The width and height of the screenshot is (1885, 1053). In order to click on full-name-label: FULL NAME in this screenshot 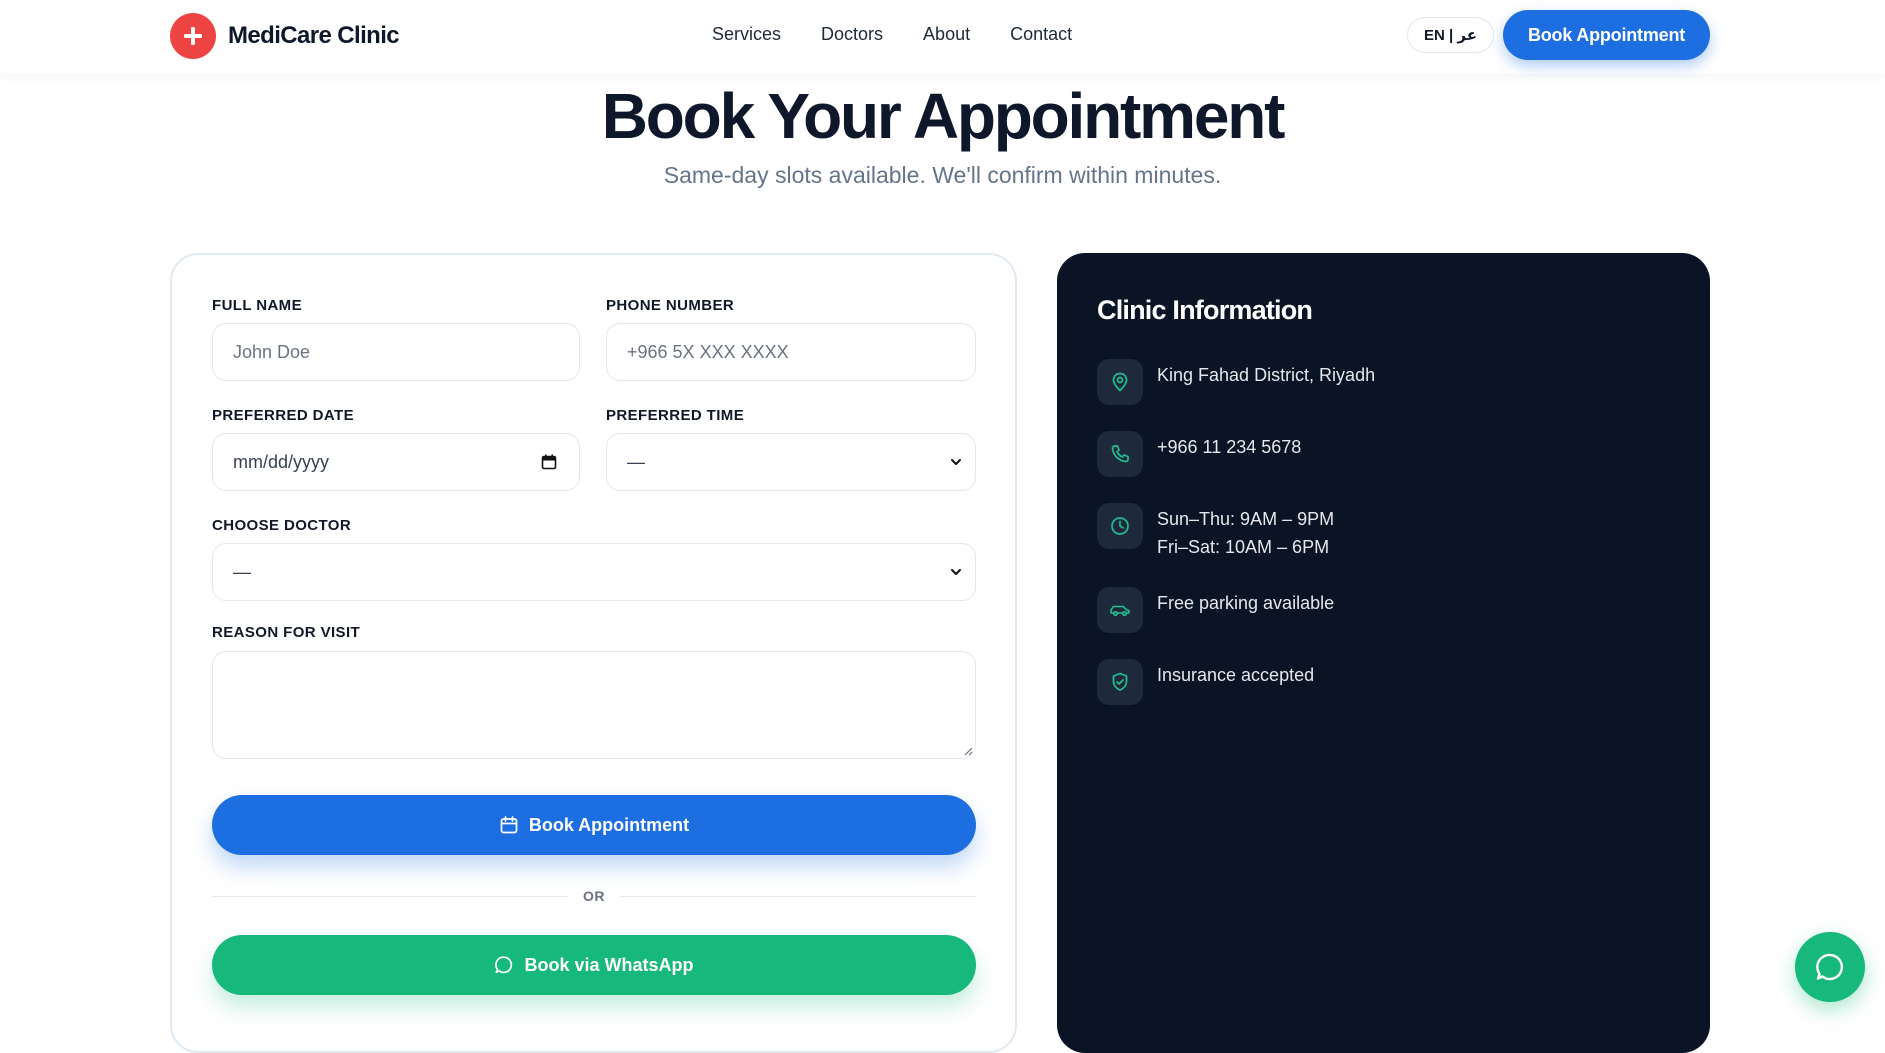, I will do `click(257, 305)`.